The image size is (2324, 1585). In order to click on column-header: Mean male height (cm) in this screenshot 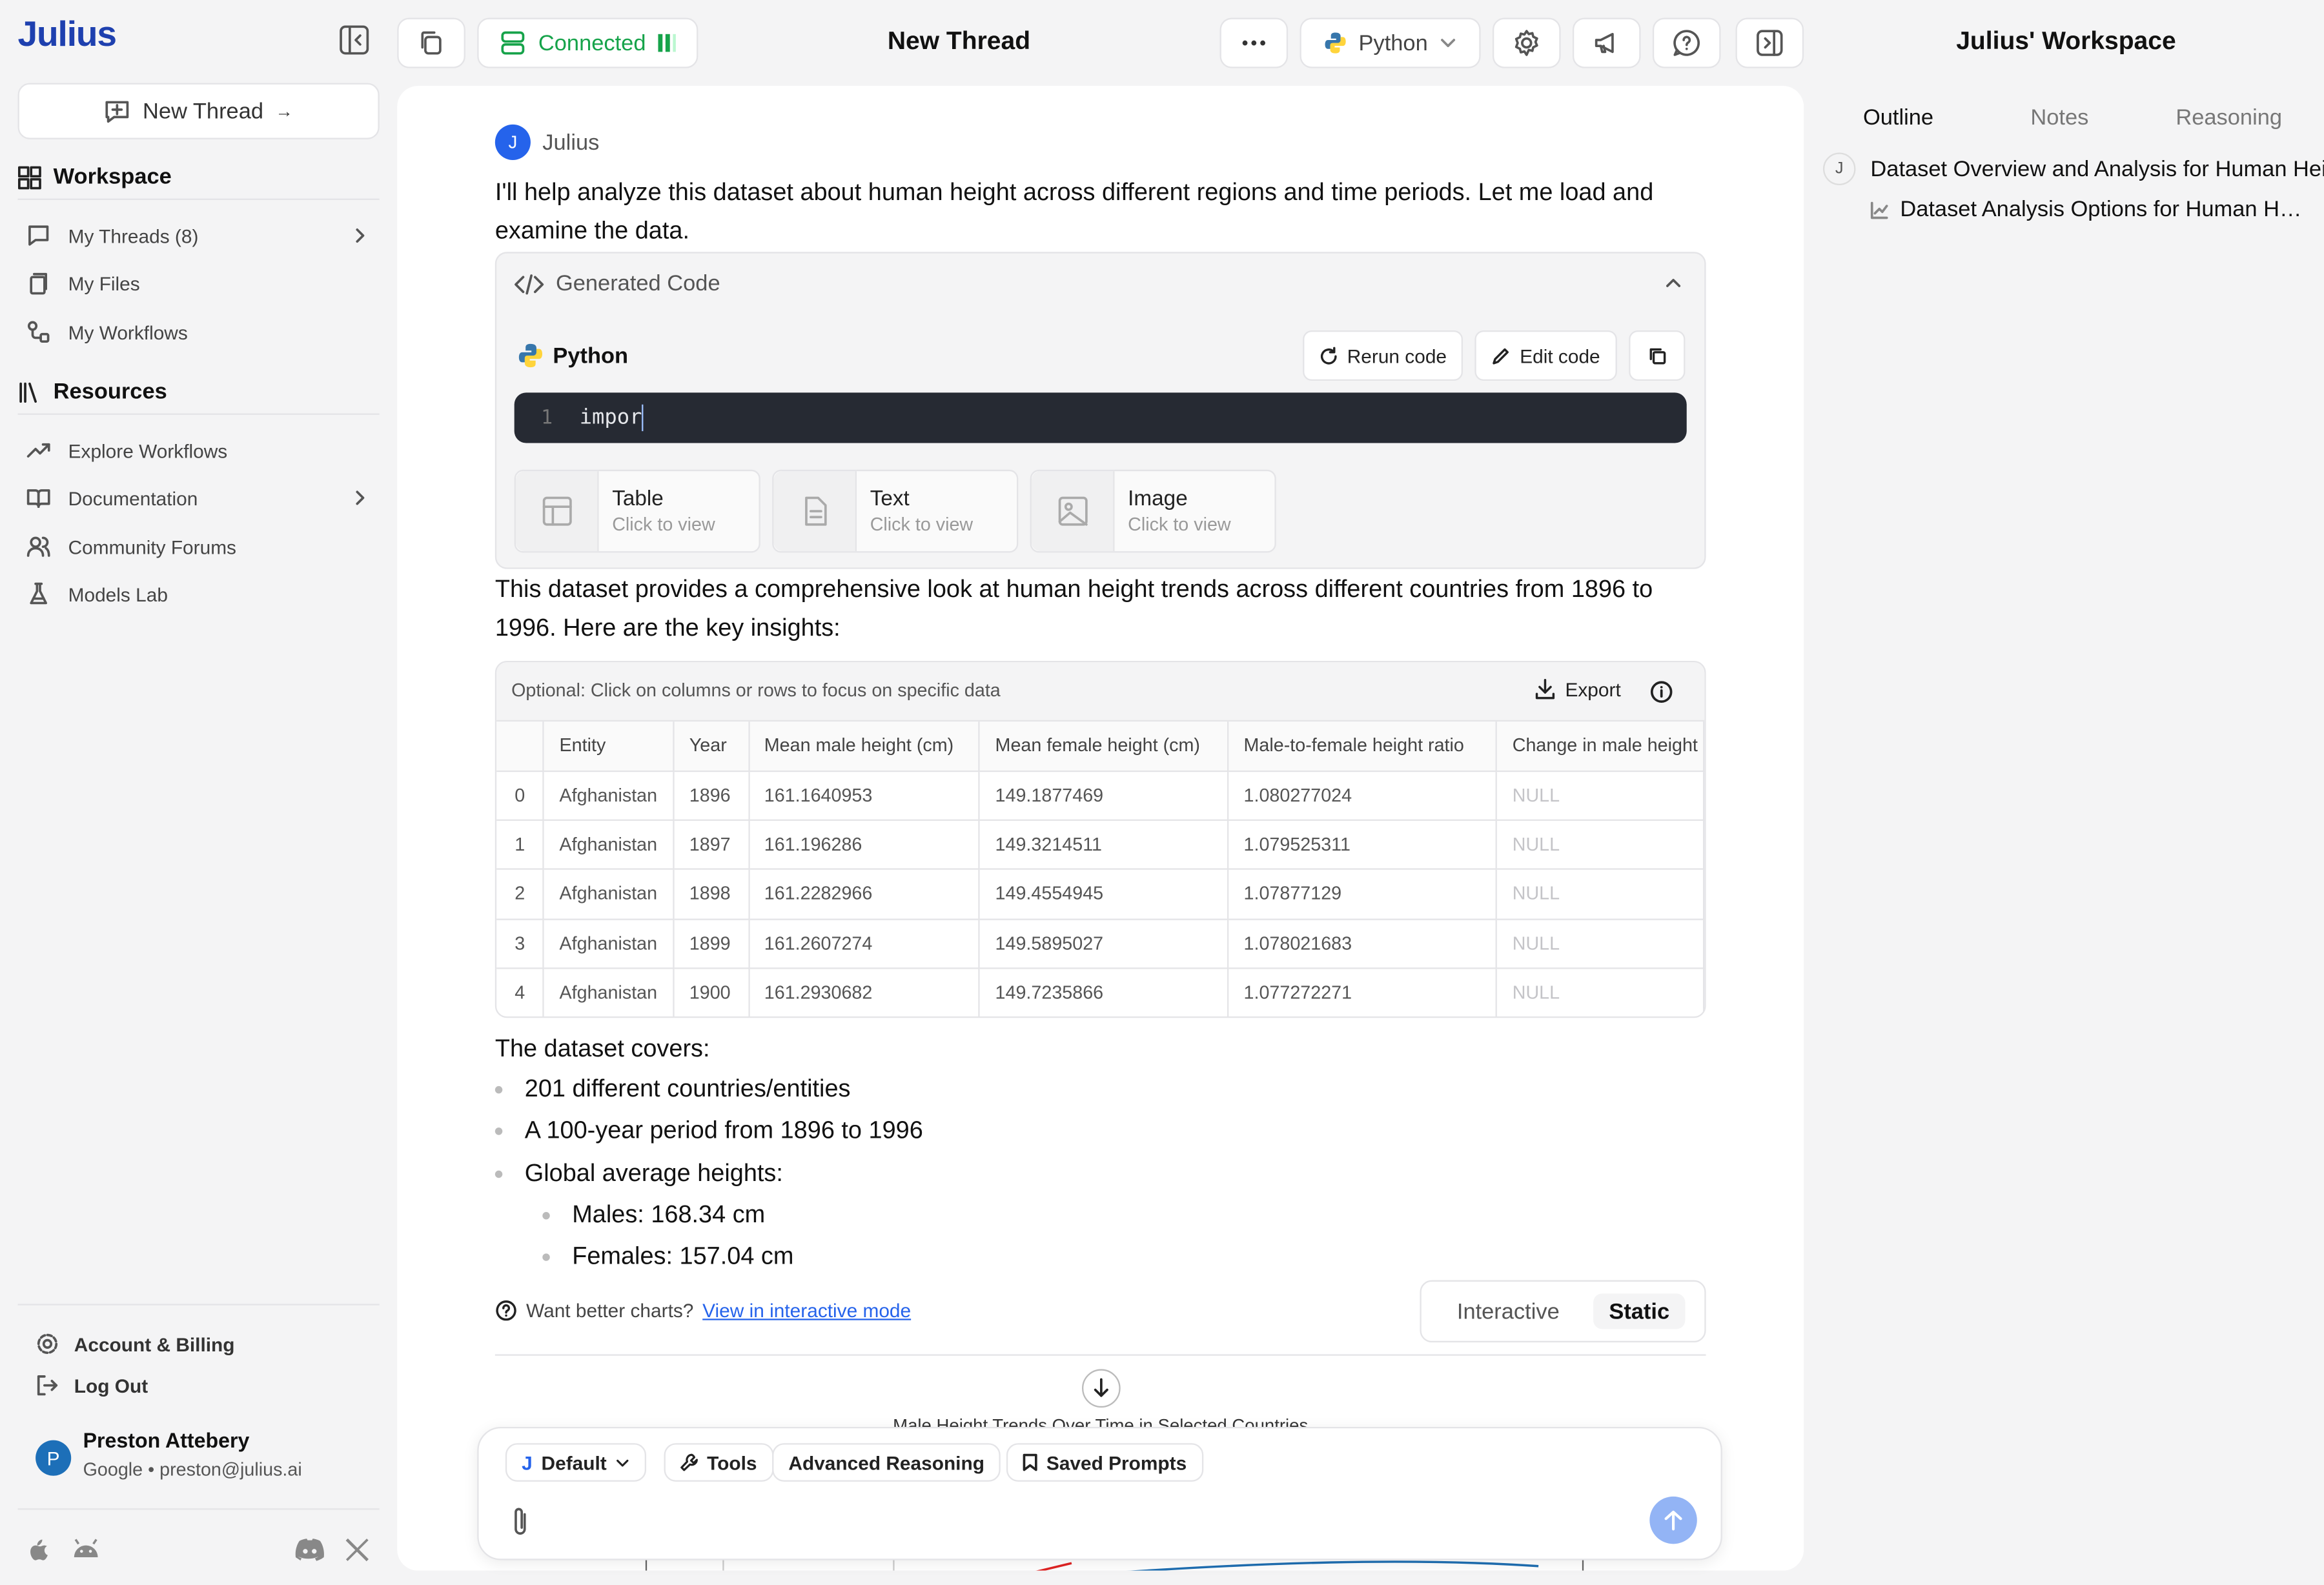, I will do `click(864, 746)`.